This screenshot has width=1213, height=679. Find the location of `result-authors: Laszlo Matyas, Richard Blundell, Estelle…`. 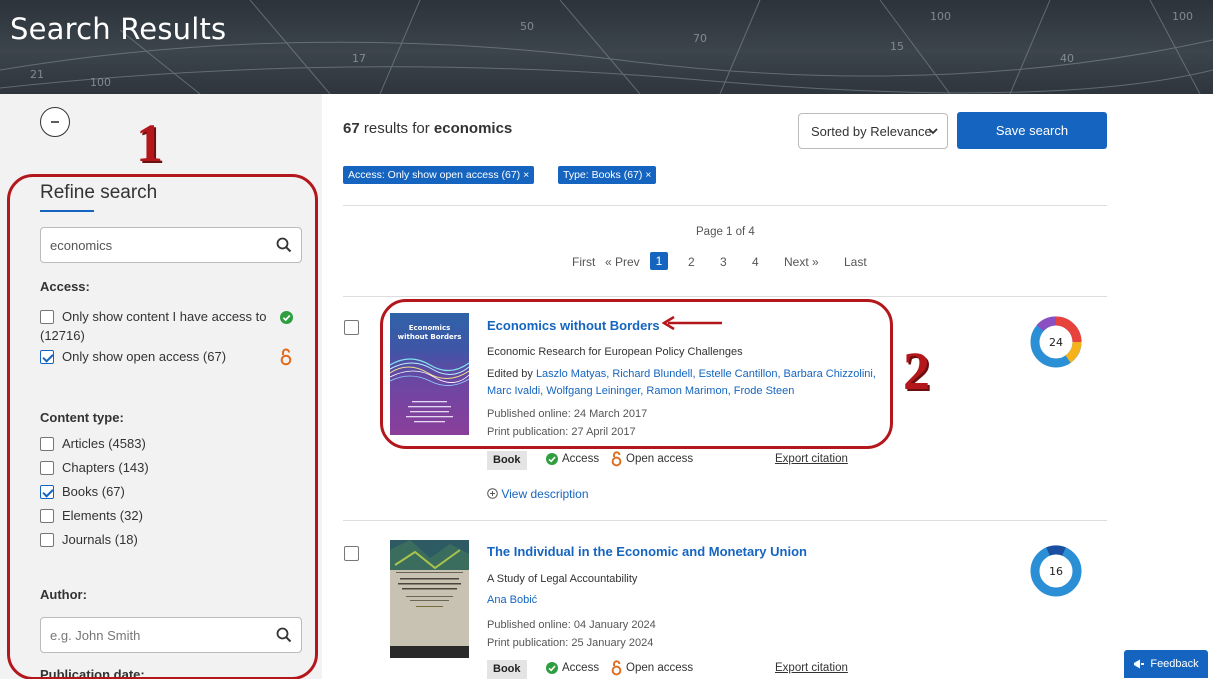

result-authors: Laszlo Matyas, Richard Blundell, Estelle… is located at coordinates (681, 382).